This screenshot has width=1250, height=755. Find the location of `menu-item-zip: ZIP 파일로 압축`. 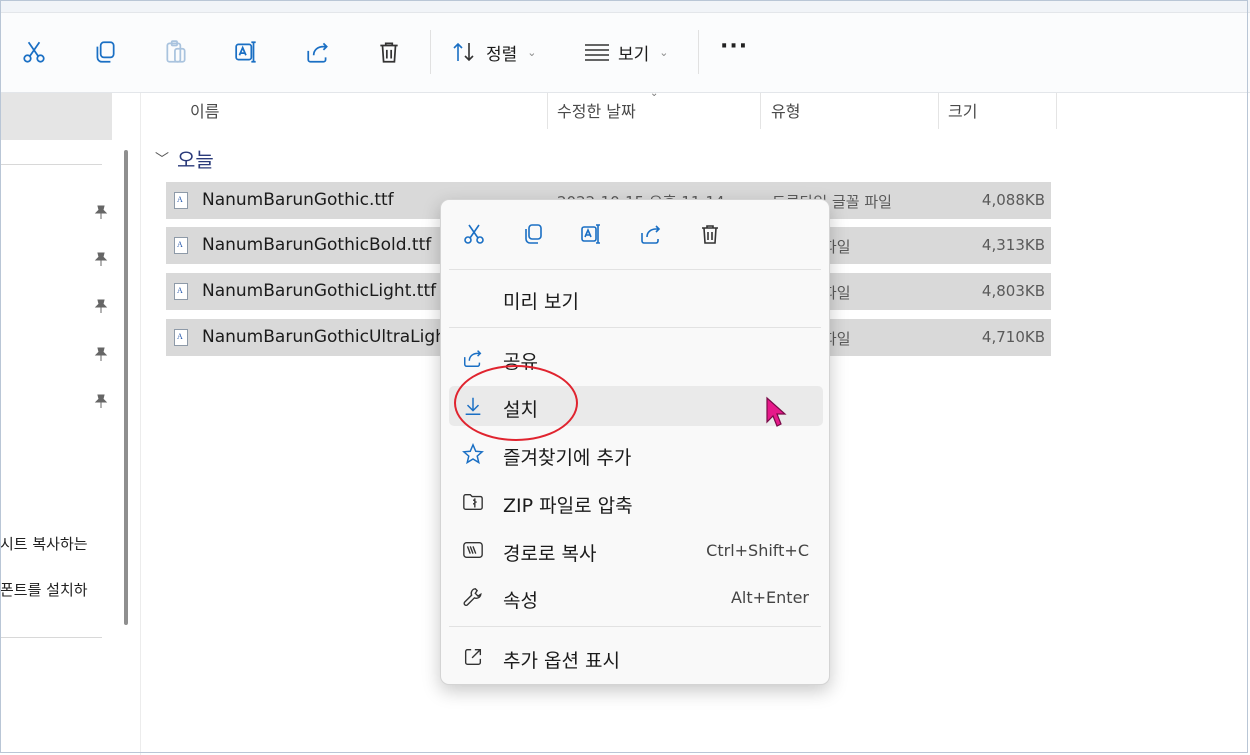

menu-item-zip: ZIP 파일로 압축 is located at coordinates (636, 502).